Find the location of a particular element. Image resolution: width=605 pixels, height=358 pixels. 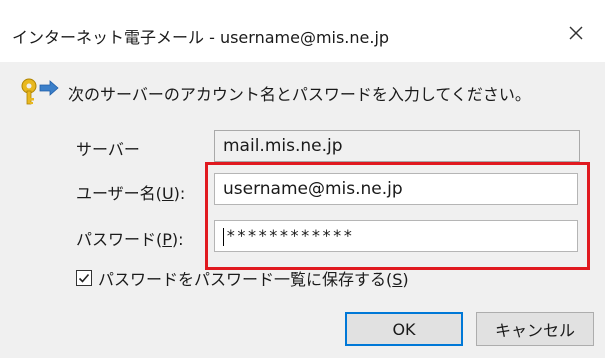

password-label-suffix: ): is located at coordinates (177, 239).